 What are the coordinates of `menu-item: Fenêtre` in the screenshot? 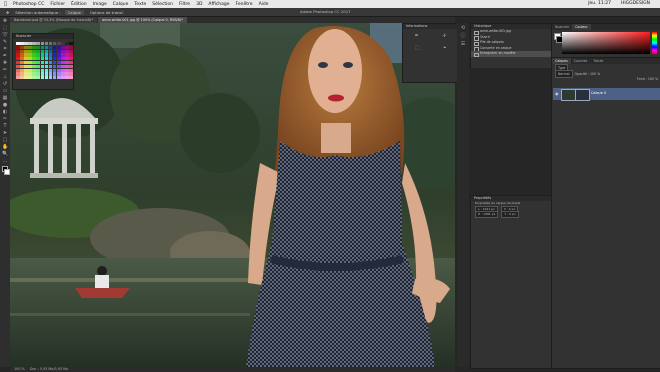 It's located at (244, 4).